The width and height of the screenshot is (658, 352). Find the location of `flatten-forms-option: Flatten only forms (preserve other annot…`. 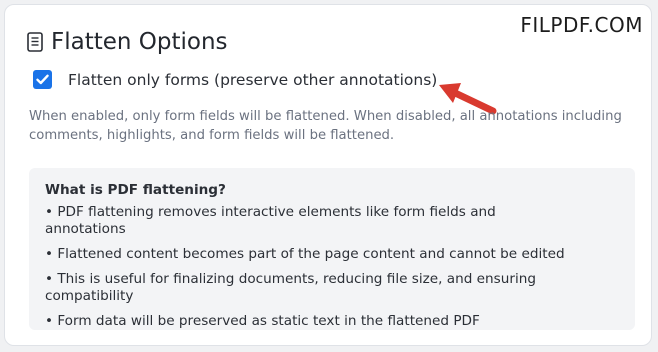

flatten-forms-option: Flatten only forms (preserve other annot… is located at coordinates (235, 79).